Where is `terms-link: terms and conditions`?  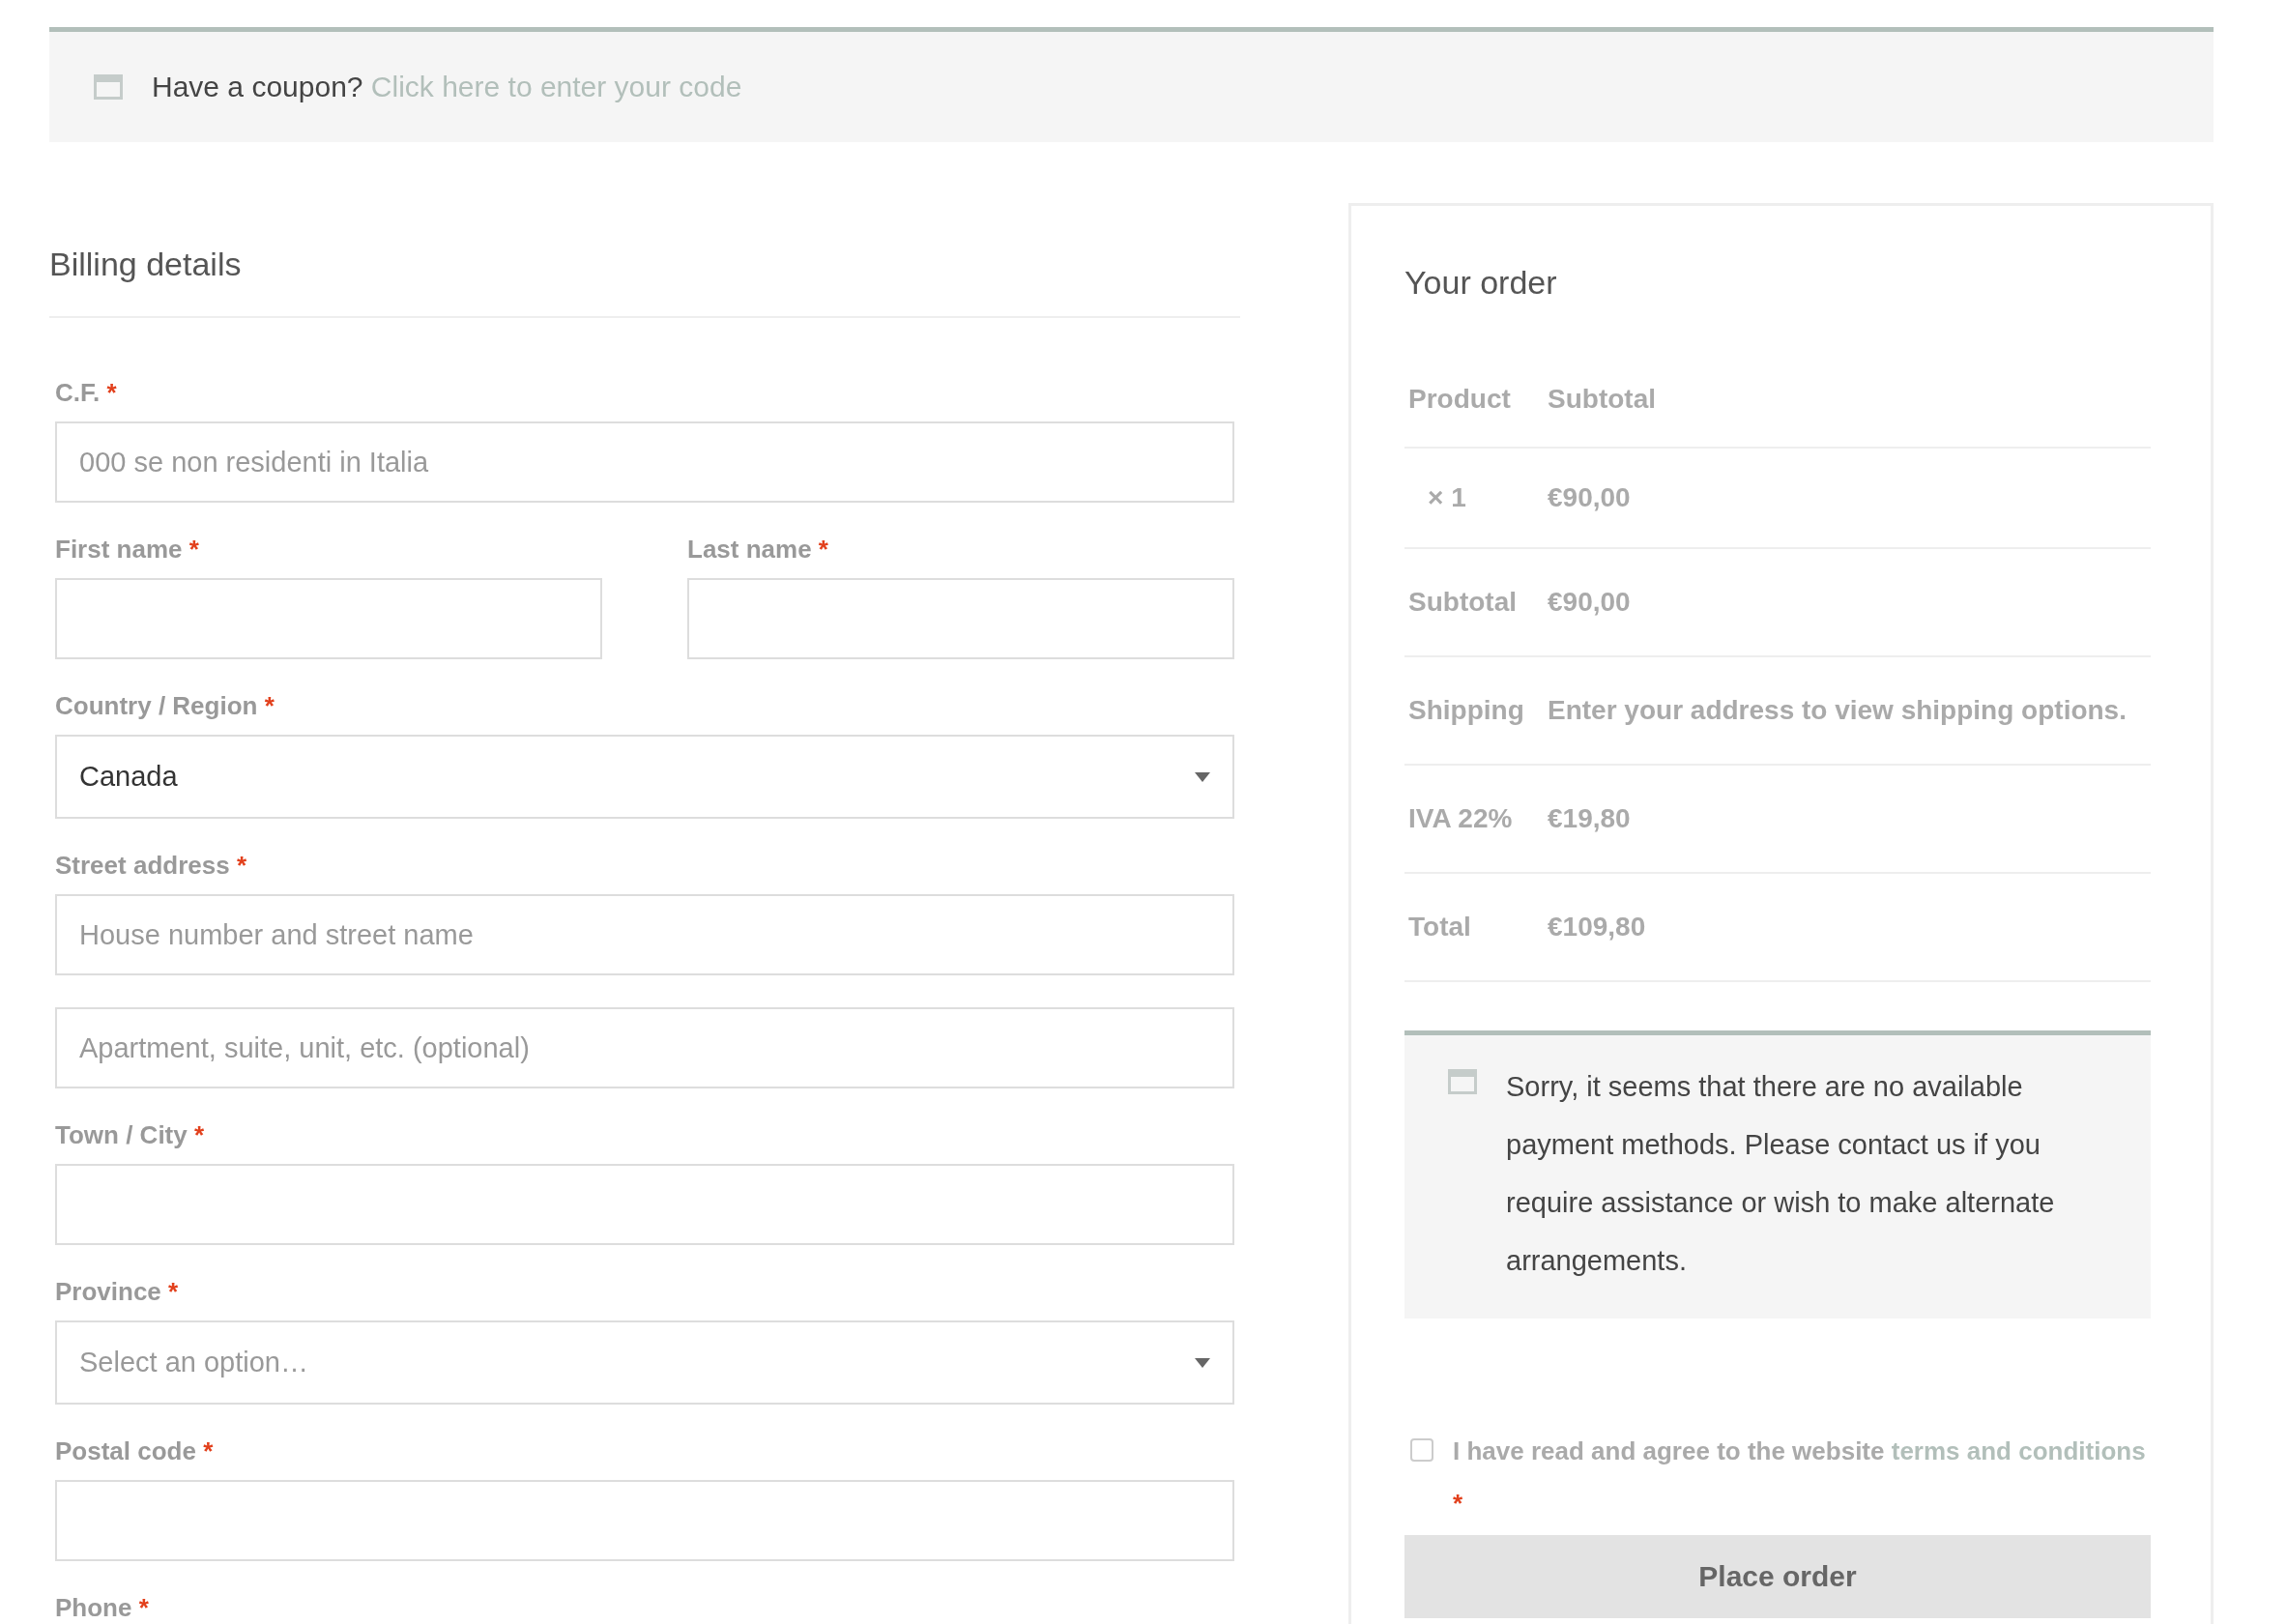 terms-link: terms and conditions is located at coordinates (2018, 1451).